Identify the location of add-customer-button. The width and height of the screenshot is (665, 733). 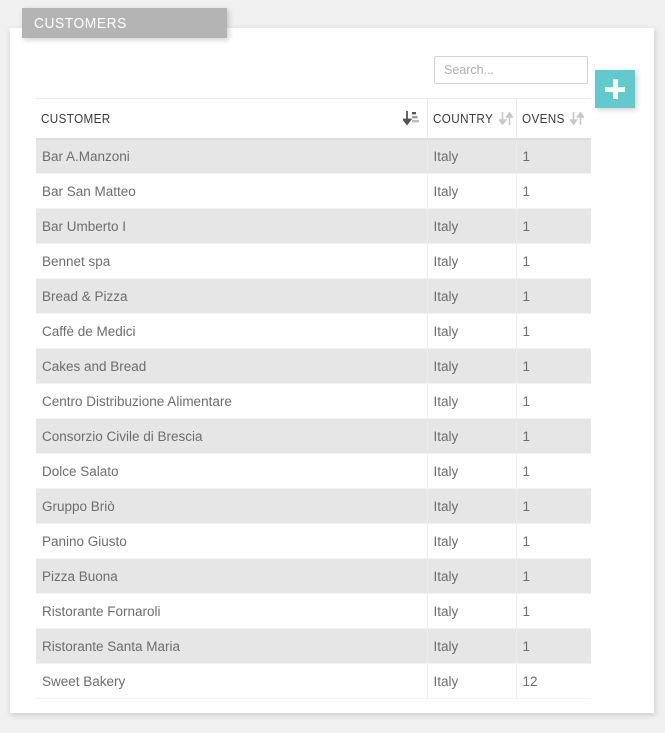
(615, 89).